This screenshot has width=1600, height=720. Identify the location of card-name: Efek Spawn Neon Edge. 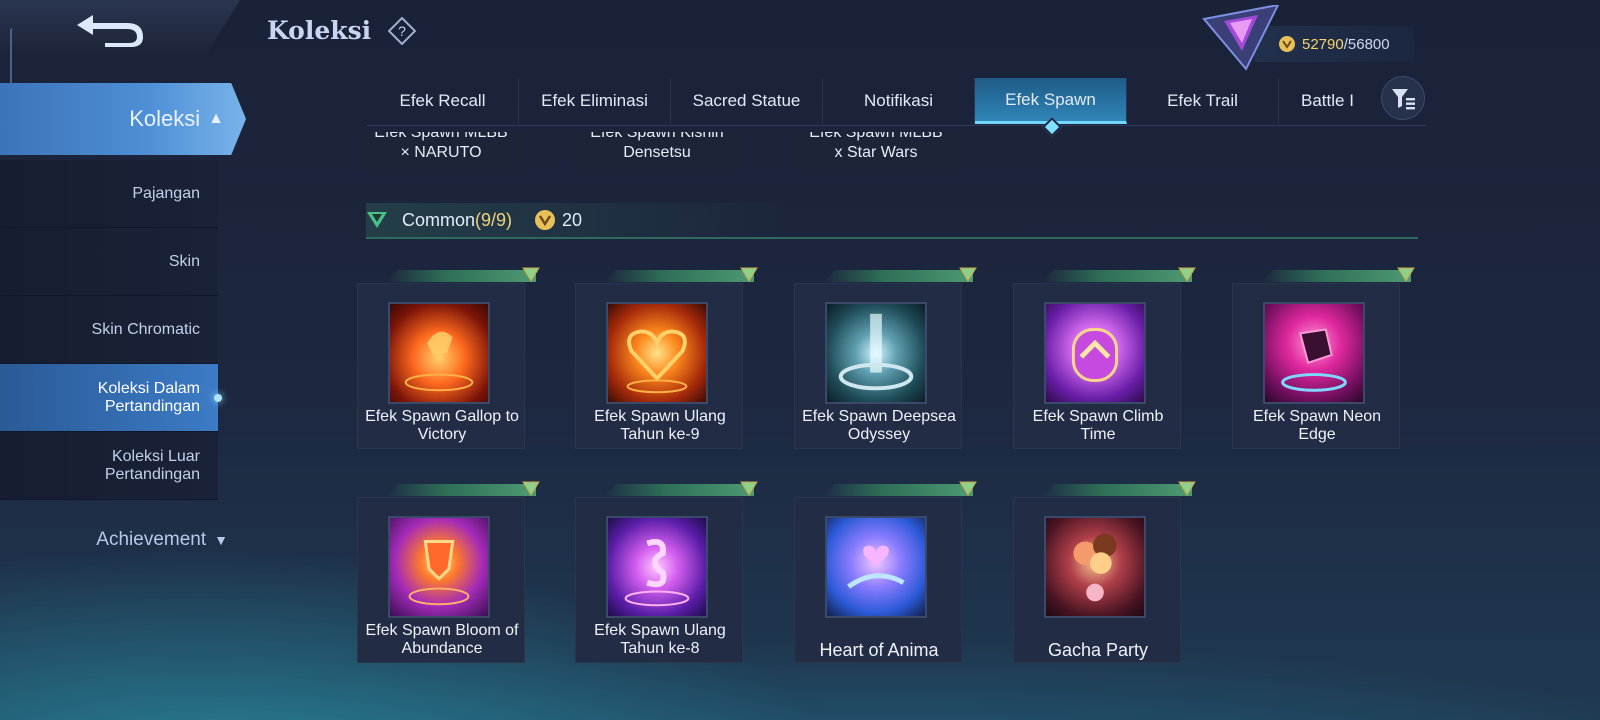
(1317, 425).